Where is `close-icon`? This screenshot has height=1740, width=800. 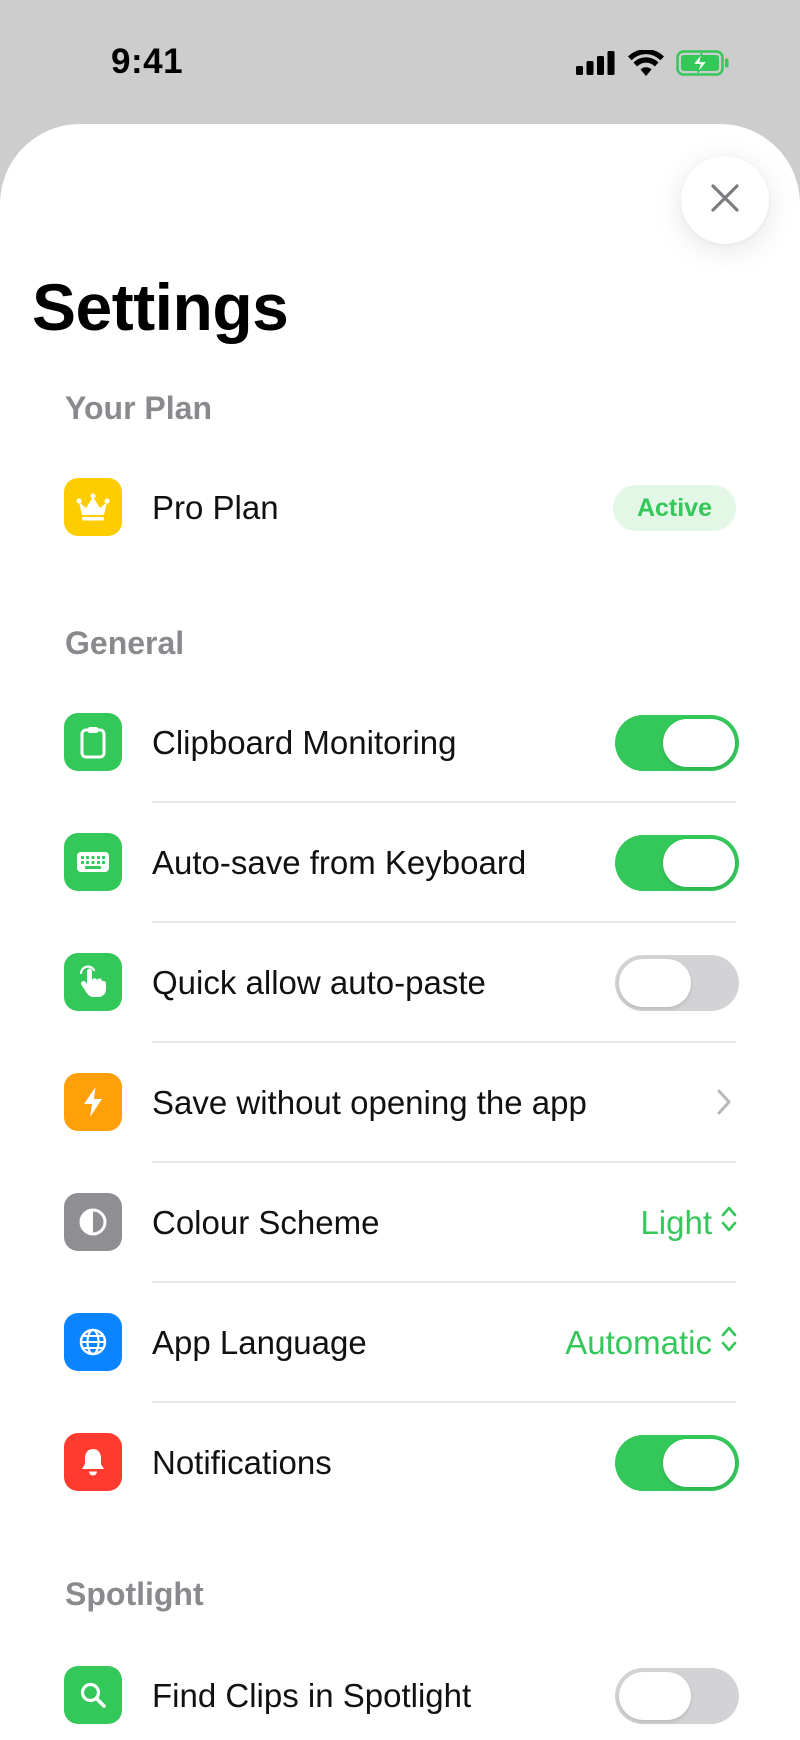
close-icon is located at coordinates (725, 200).